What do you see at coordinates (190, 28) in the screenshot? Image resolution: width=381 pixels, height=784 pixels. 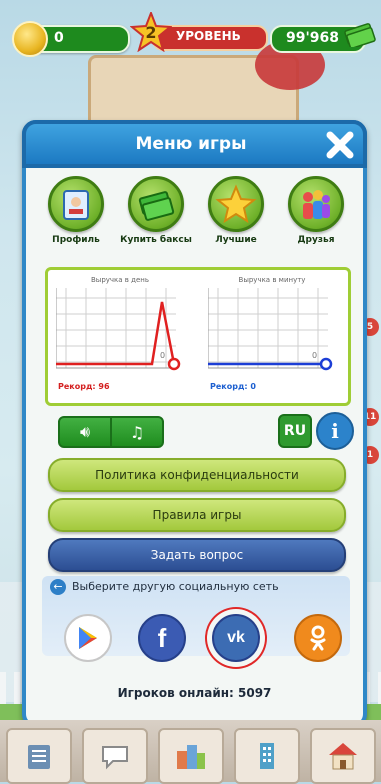 I see `top-bar: 0 УРОВЕНЬ 2 99'968` at bounding box center [190, 28].